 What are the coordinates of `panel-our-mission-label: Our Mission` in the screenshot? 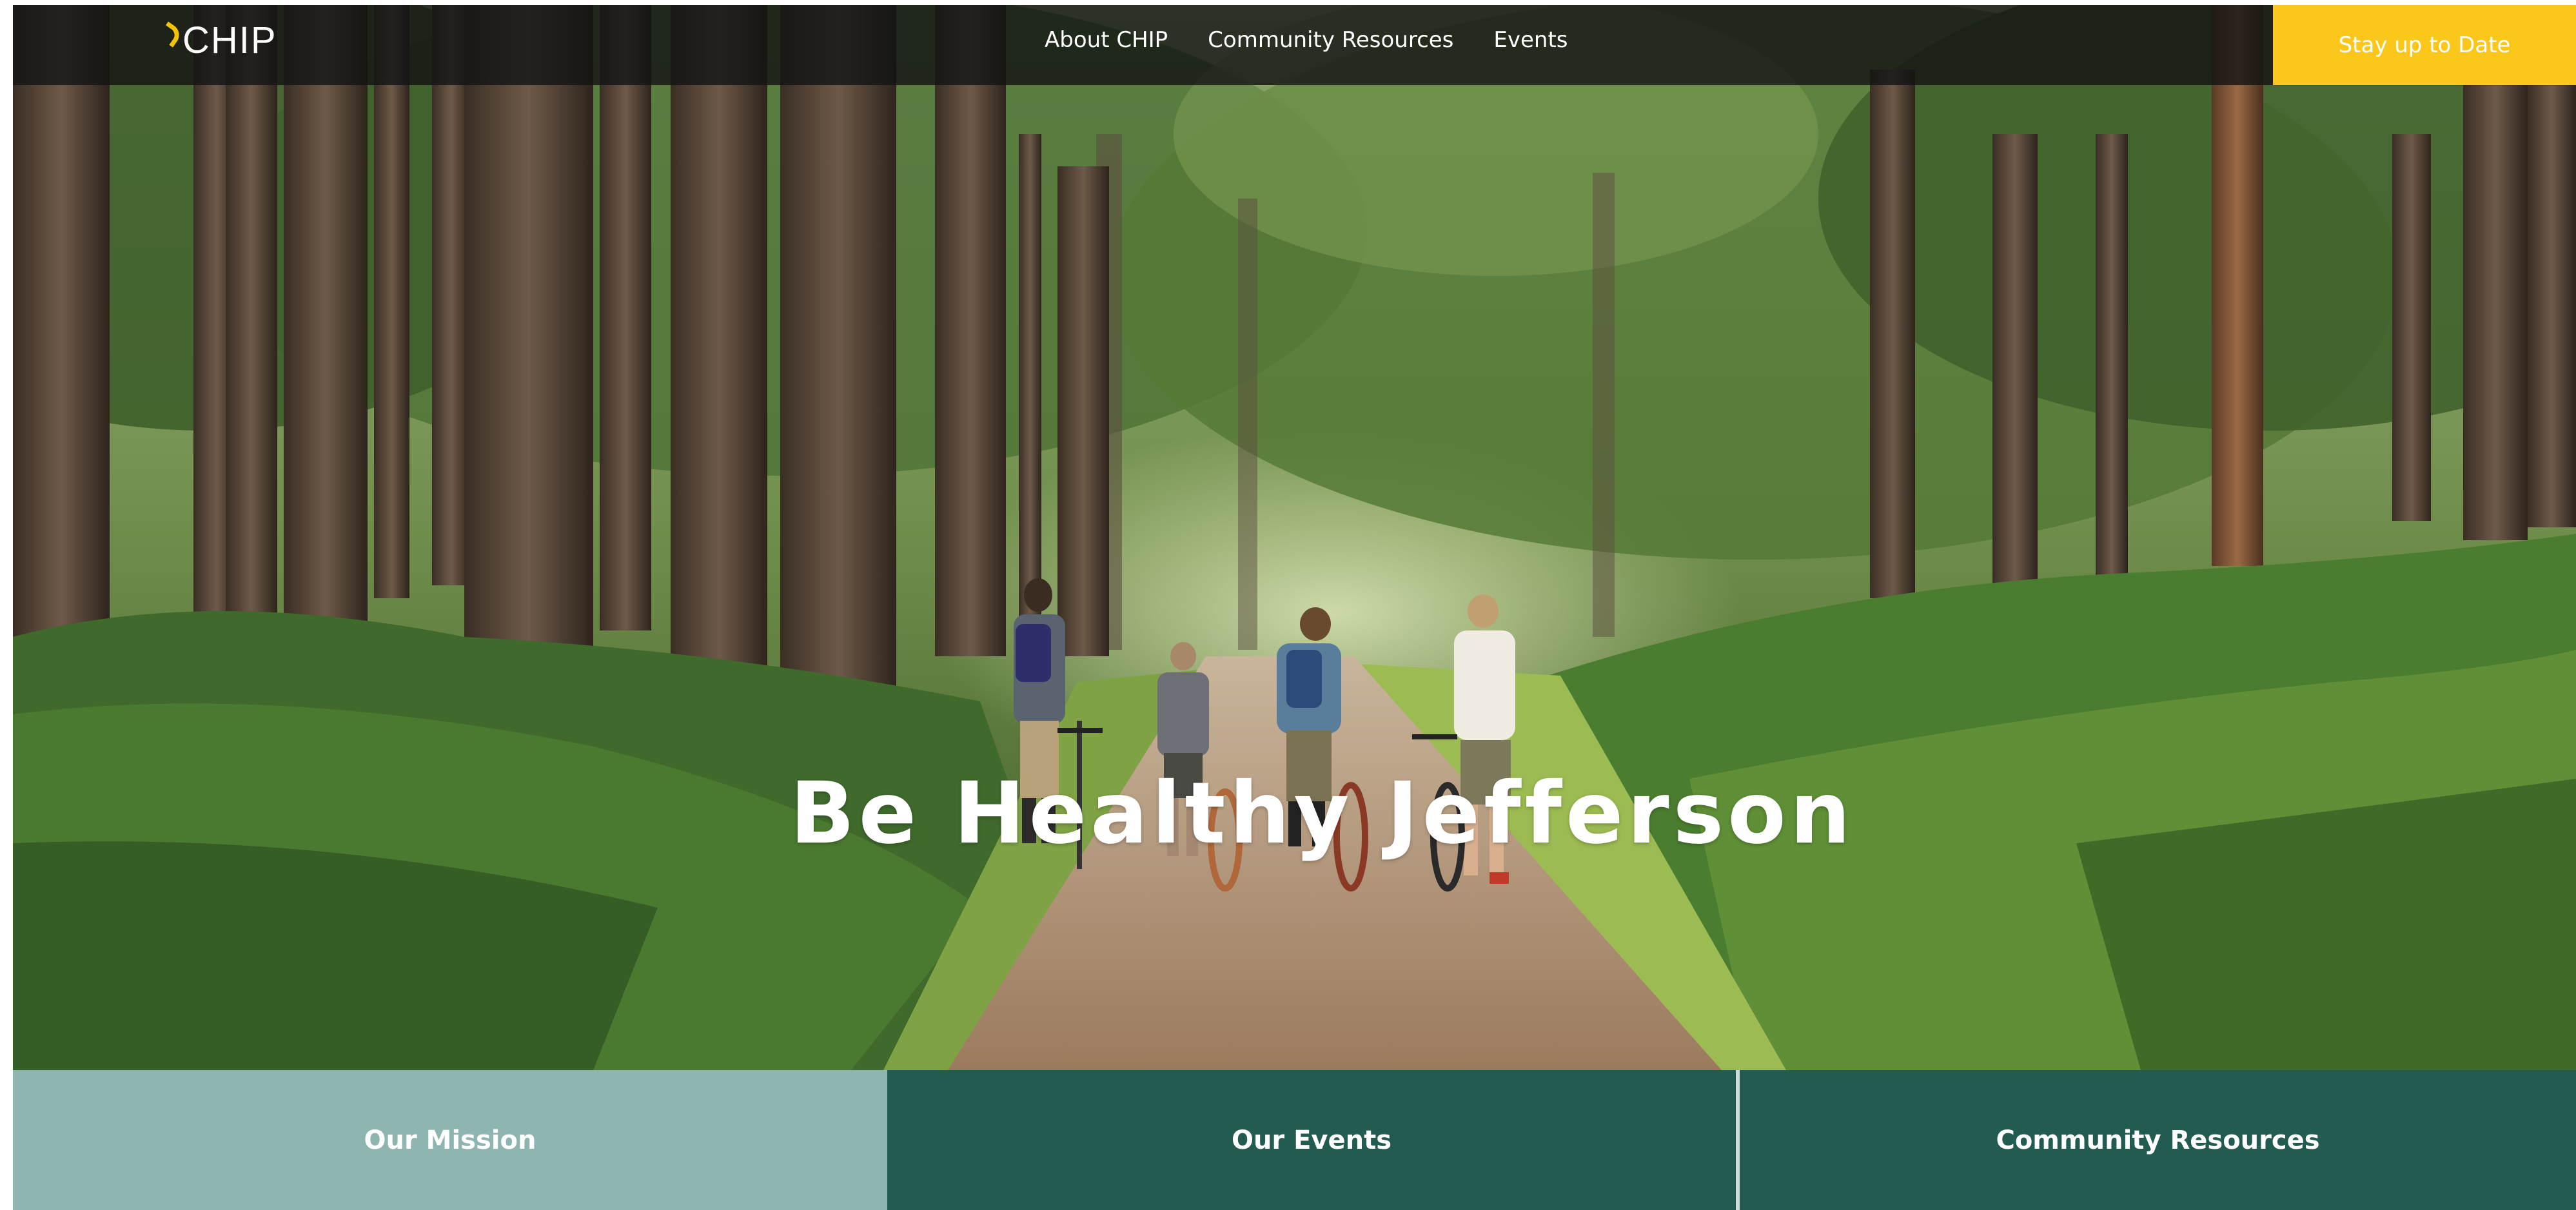 It's located at (450, 1140).